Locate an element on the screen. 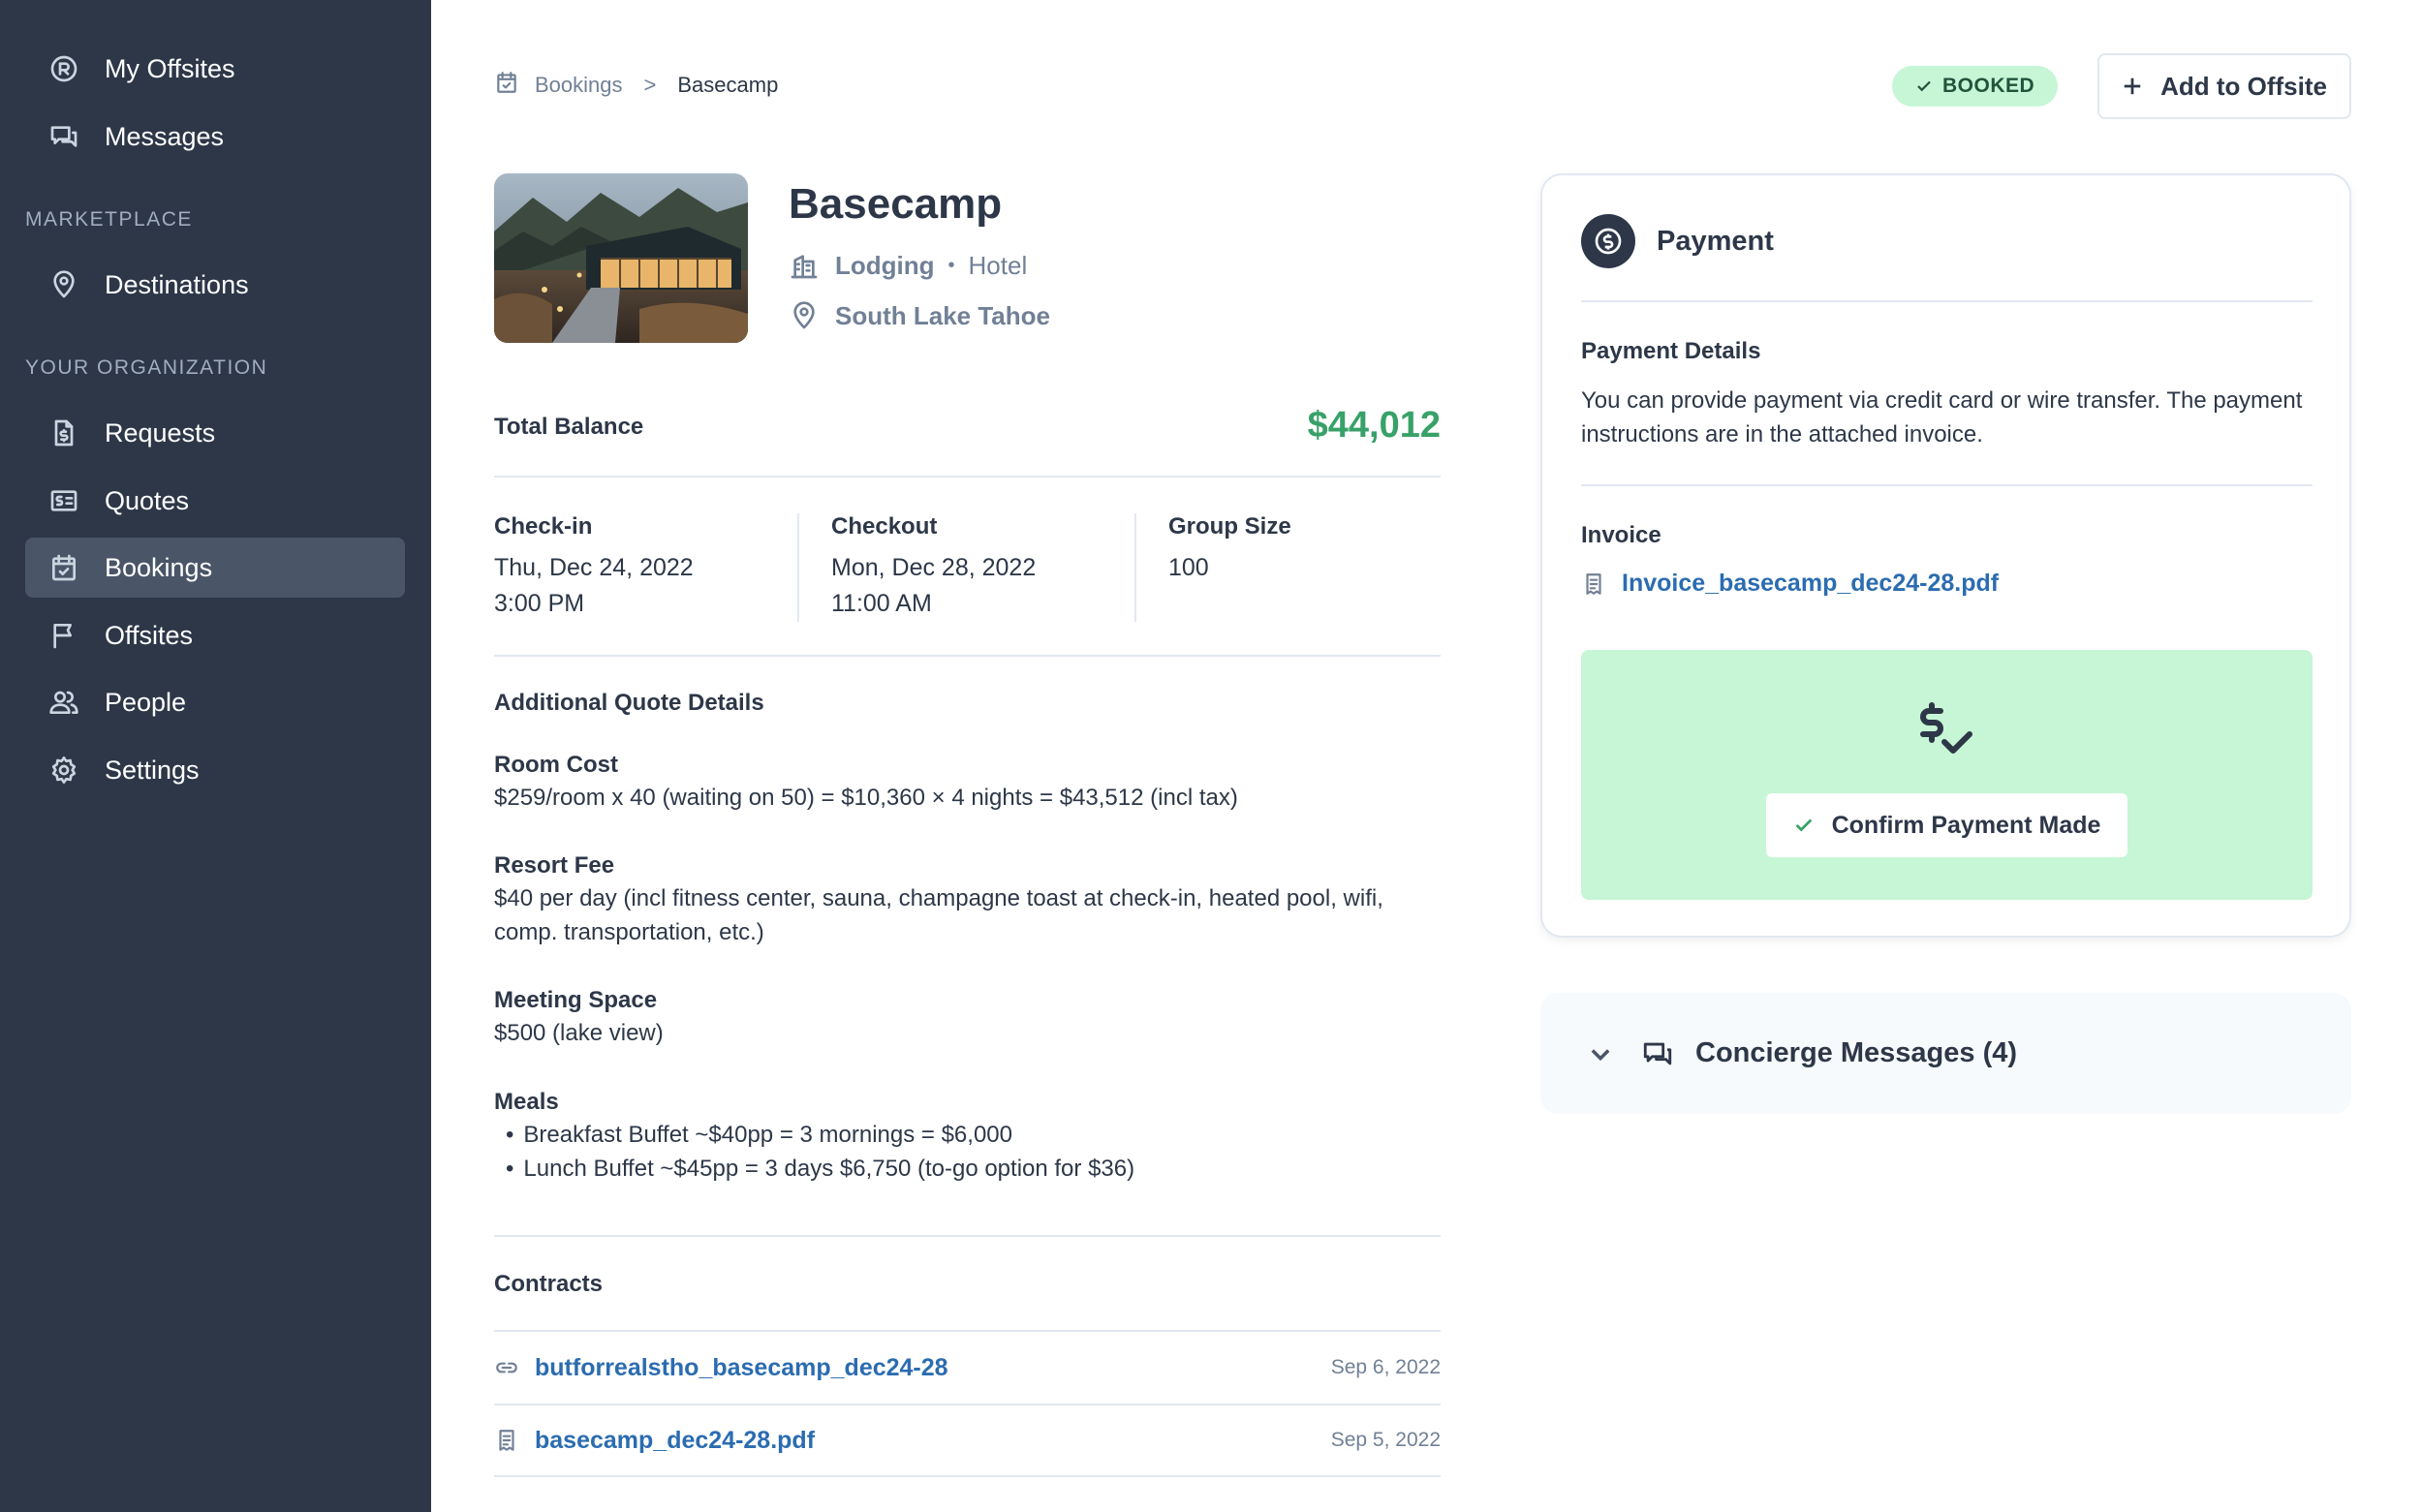  meals-label: Meals is located at coordinates (526, 1102).